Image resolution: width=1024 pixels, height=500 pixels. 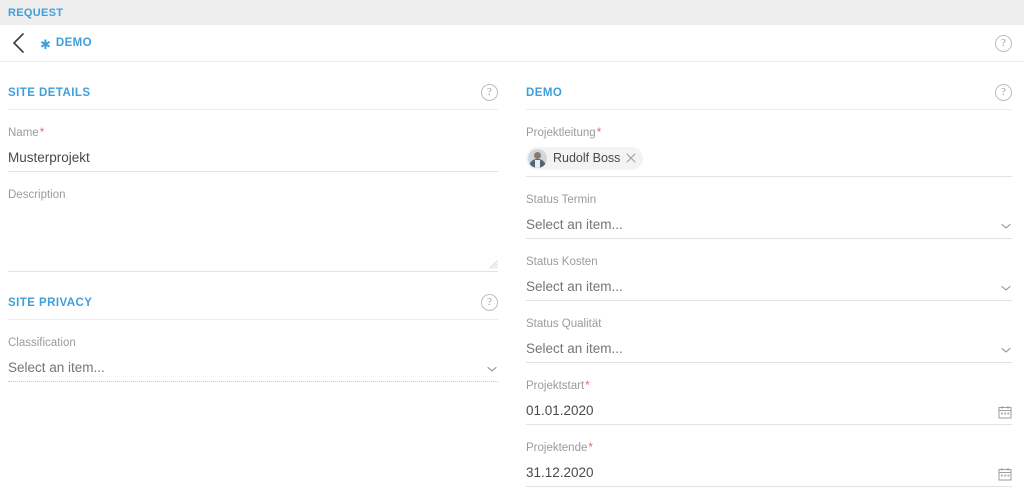 What do you see at coordinates (49, 92) in the screenshot?
I see `section-title: SITE DETAILS` at bounding box center [49, 92].